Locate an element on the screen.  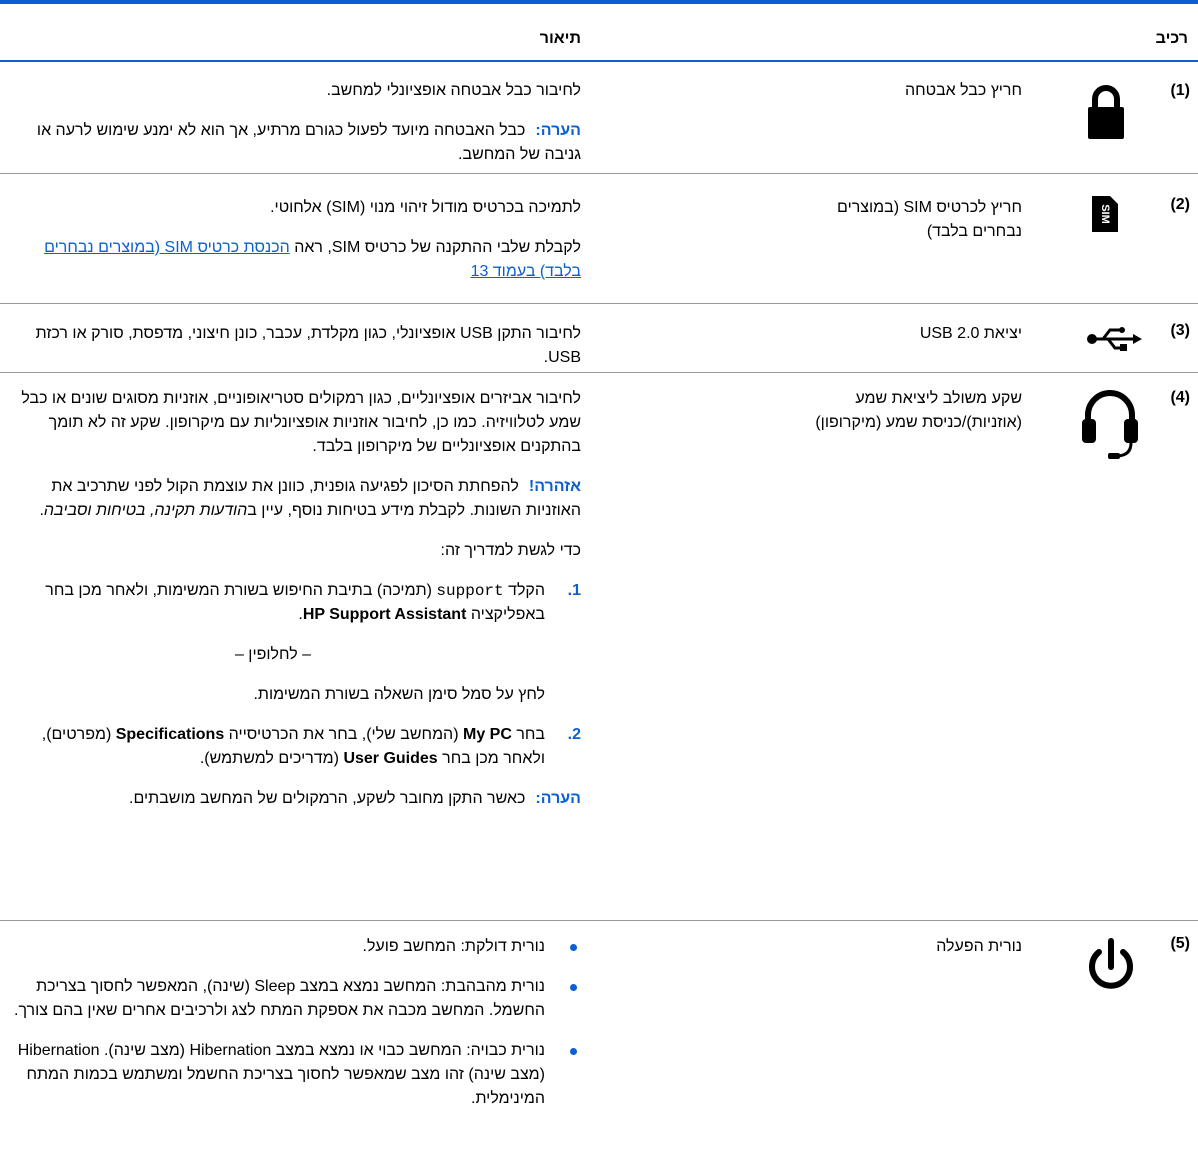
step-number: 2. is located at coordinates (574, 734).